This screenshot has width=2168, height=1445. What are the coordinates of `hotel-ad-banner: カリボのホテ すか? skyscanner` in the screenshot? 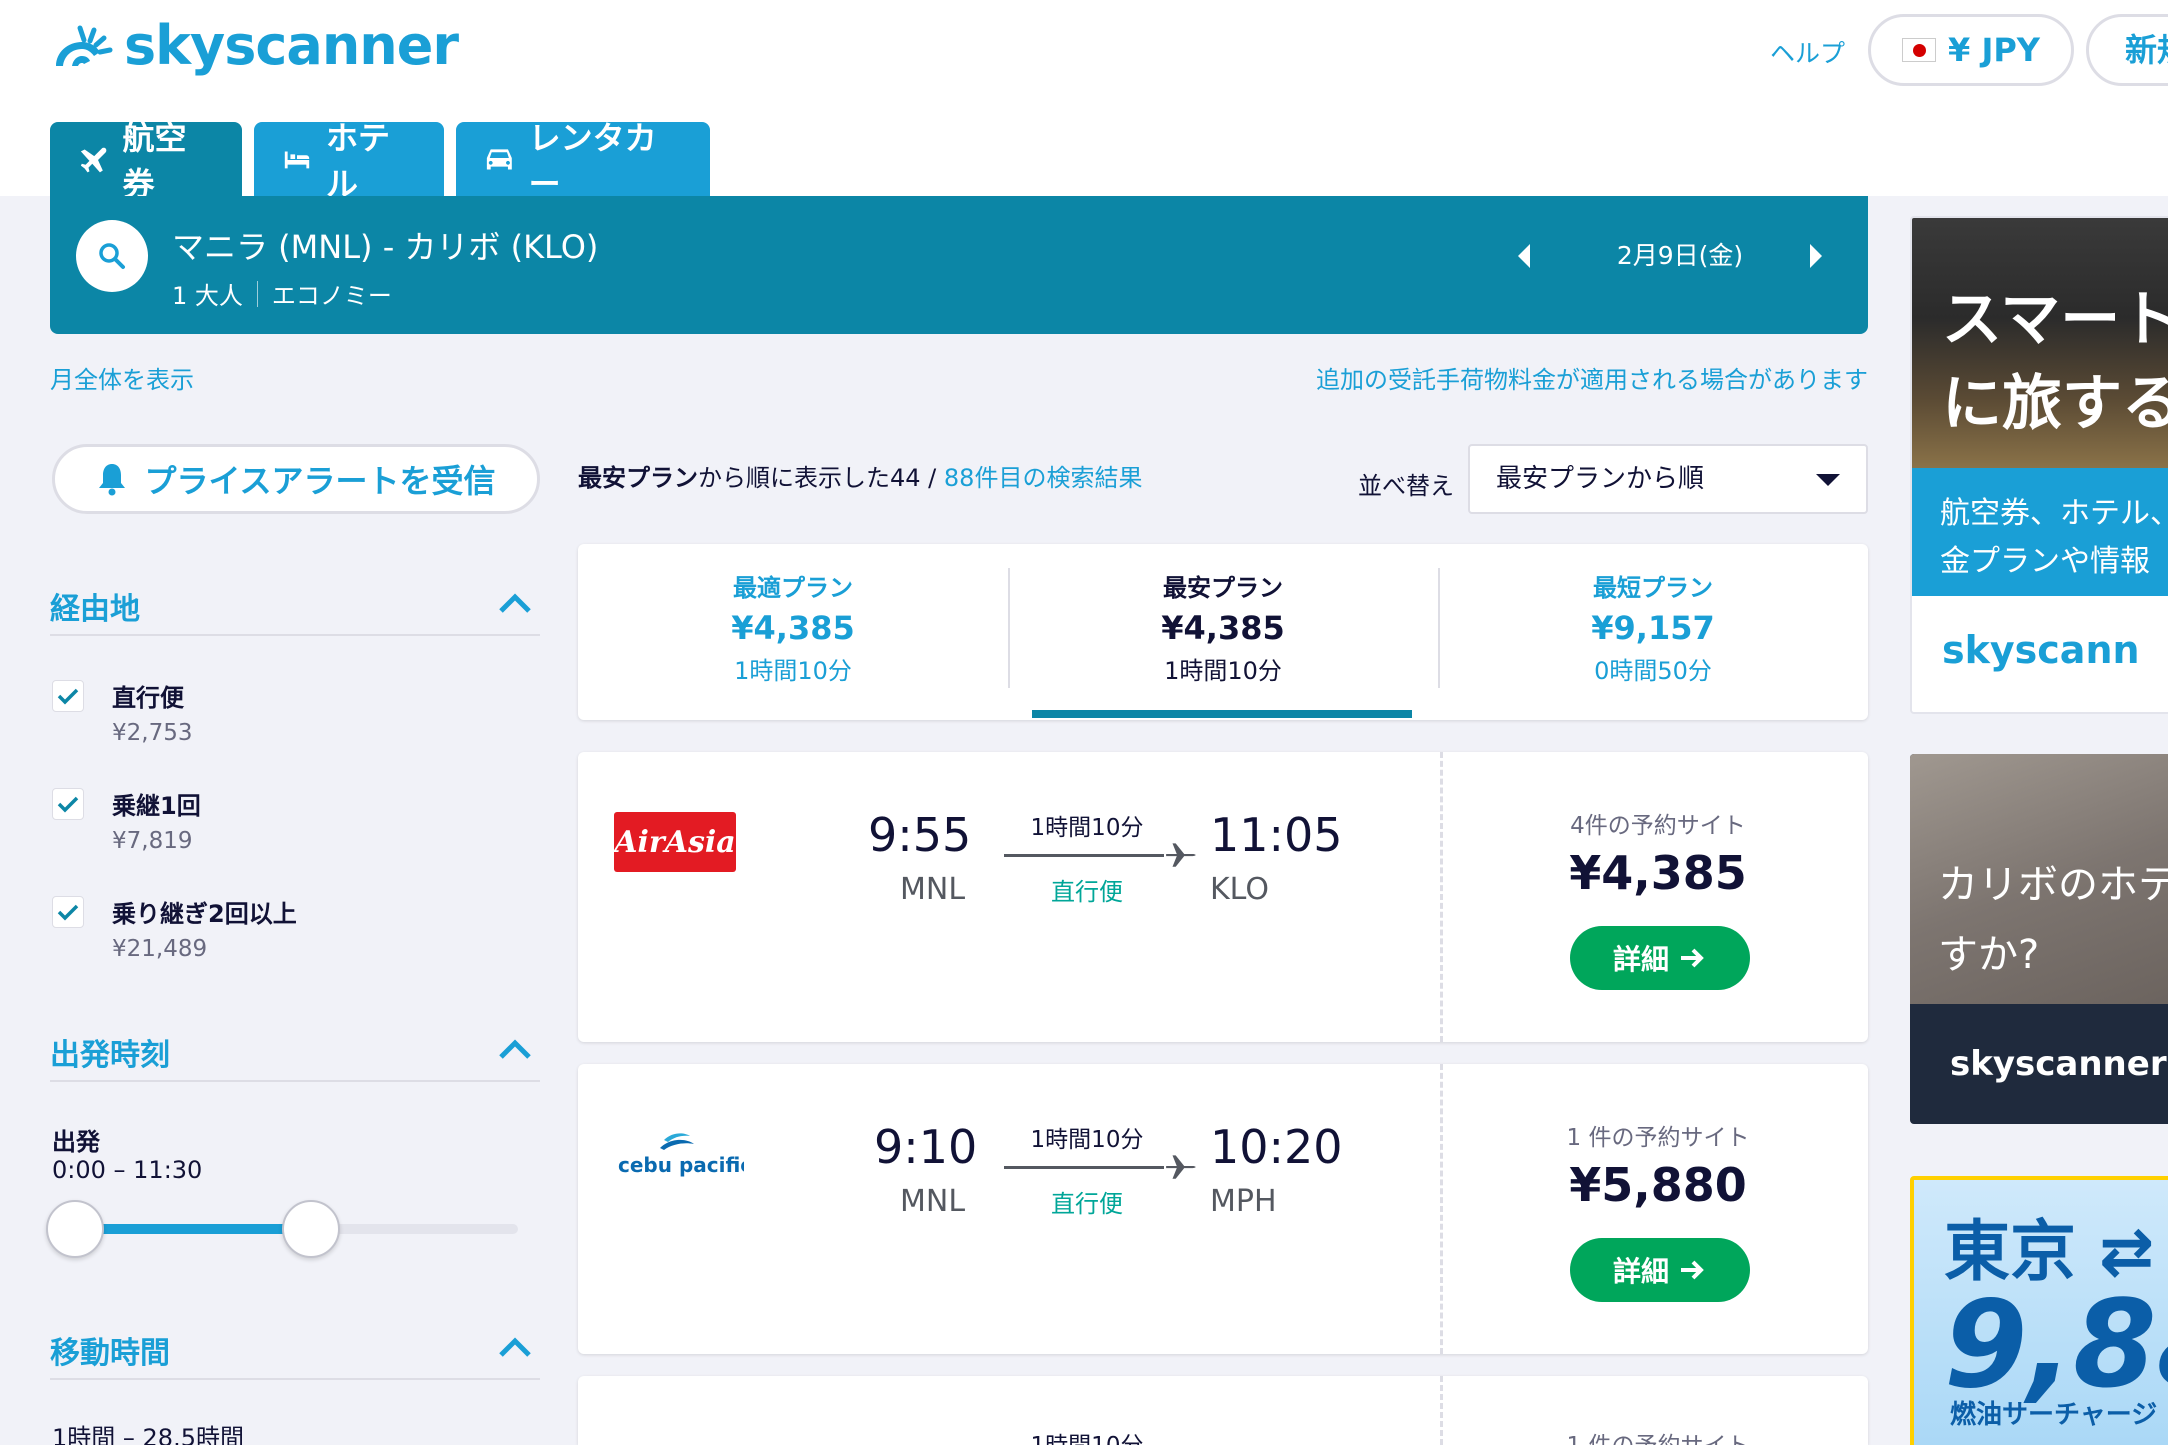 It's located at (2039, 939).